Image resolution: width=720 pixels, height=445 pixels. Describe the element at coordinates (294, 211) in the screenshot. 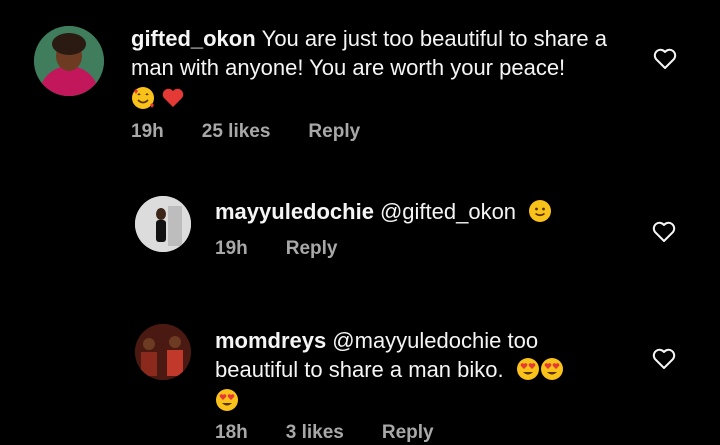

I see `username: mayyuledochie` at that location.